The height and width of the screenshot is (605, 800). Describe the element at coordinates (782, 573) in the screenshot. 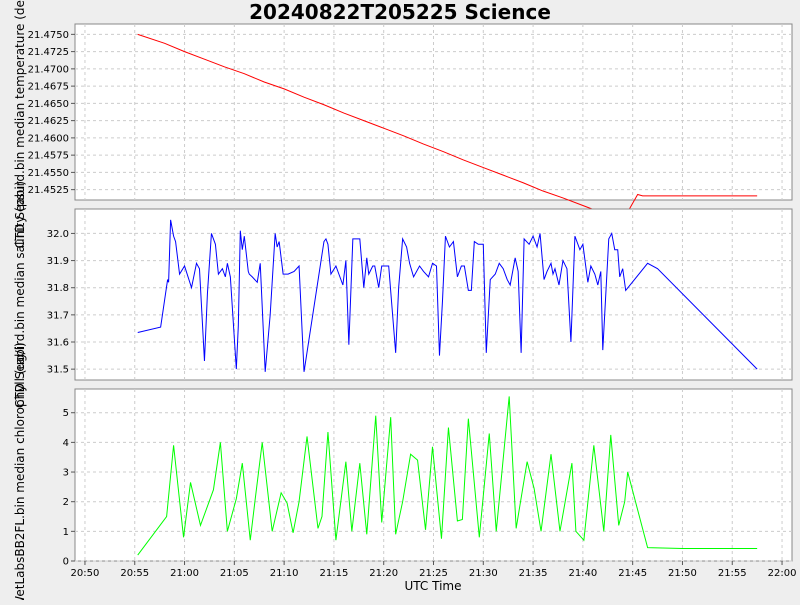

I see `x-tick-label: 22:00` at that location.